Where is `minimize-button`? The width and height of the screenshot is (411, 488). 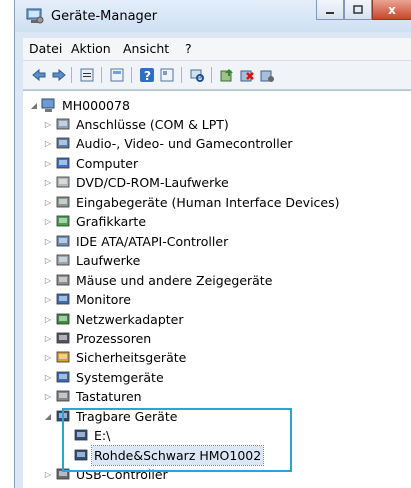
minimize-button is located at coordinates (330, 10).